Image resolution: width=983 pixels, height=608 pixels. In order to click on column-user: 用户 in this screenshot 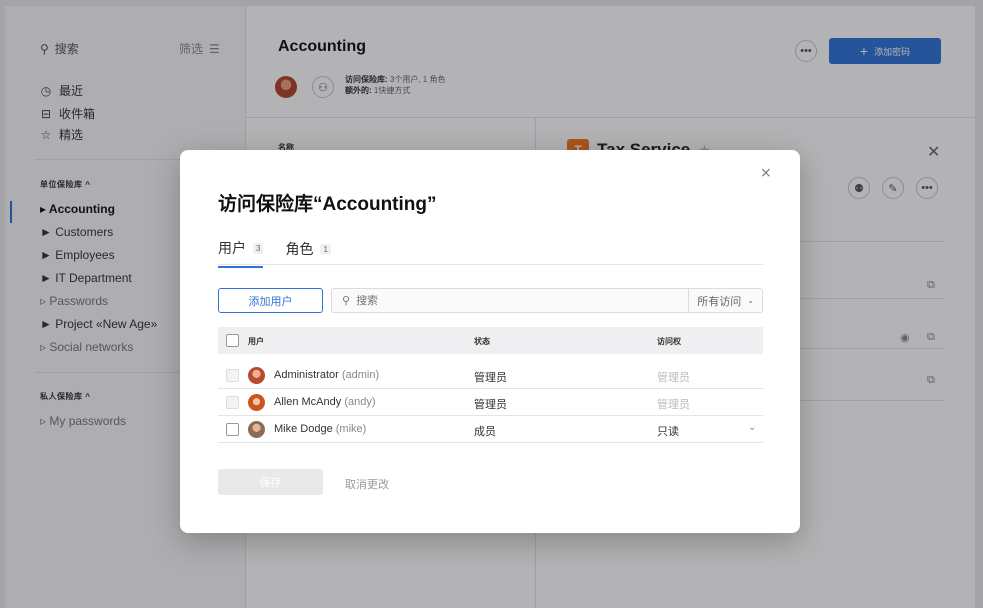, I will do `click(256, 341)`.